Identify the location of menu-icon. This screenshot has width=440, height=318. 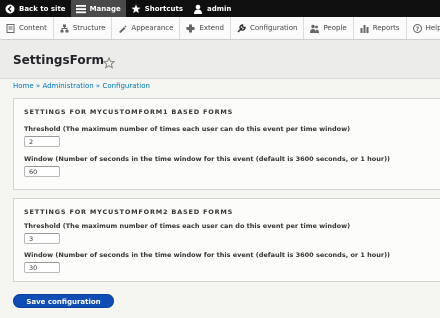
(80, 9).